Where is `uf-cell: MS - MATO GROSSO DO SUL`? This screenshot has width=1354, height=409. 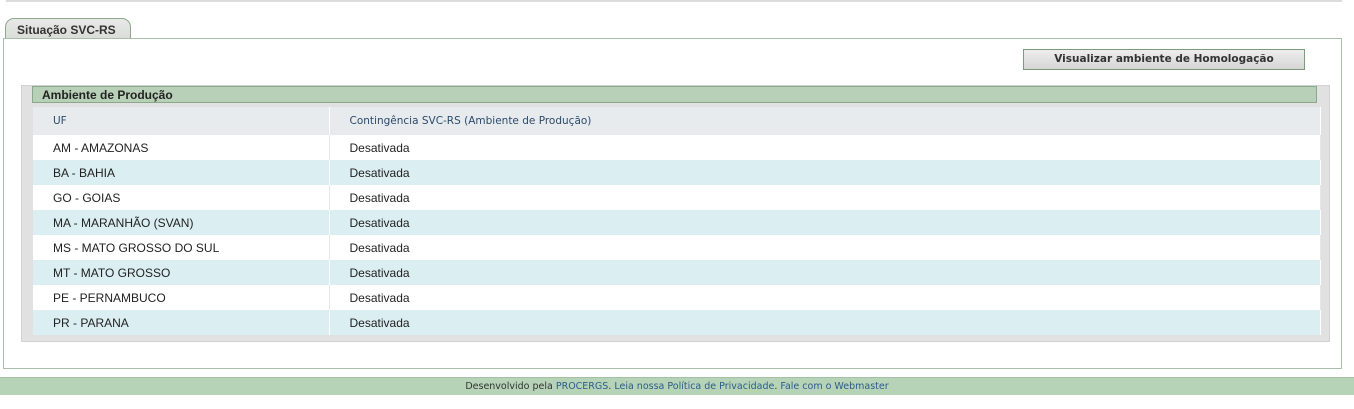 uf-cell: MS - MATO GROSSO DO SUL is located at coordinates (181, 247).